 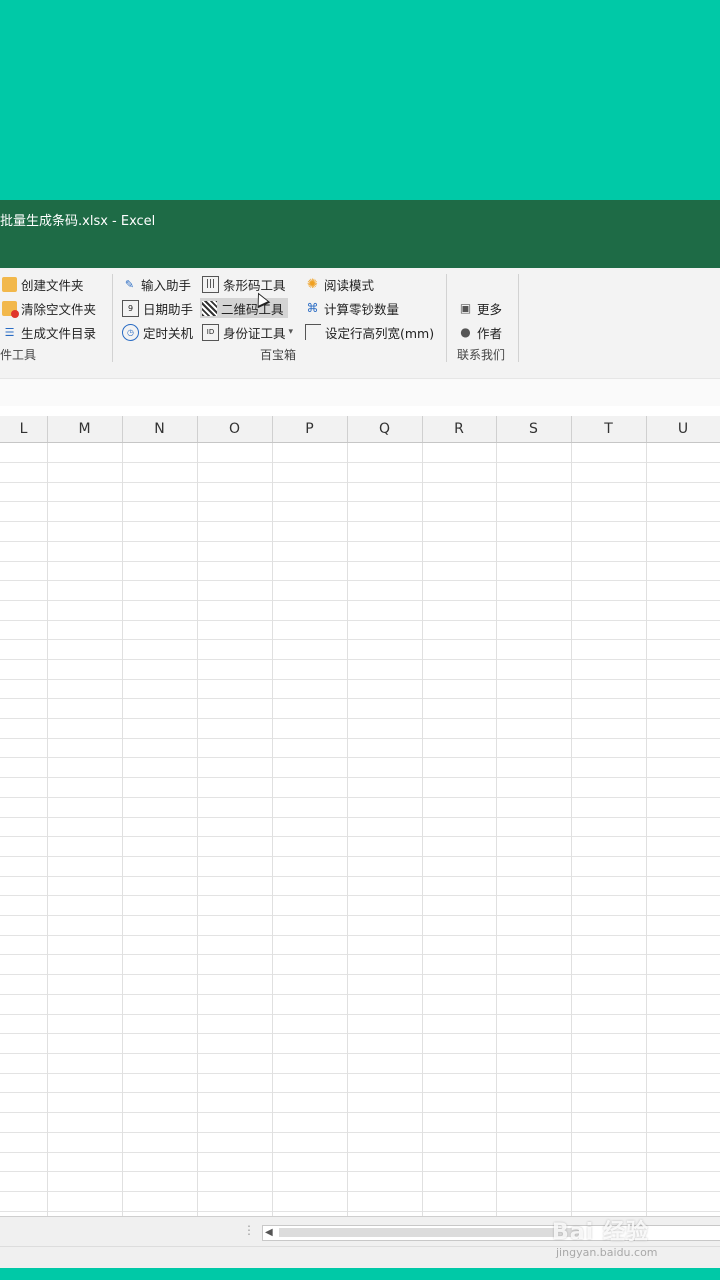 What do you see at coordinates (683, 429) in the screenshot?
I see `column-header: U` at bounding box center [683, 429].